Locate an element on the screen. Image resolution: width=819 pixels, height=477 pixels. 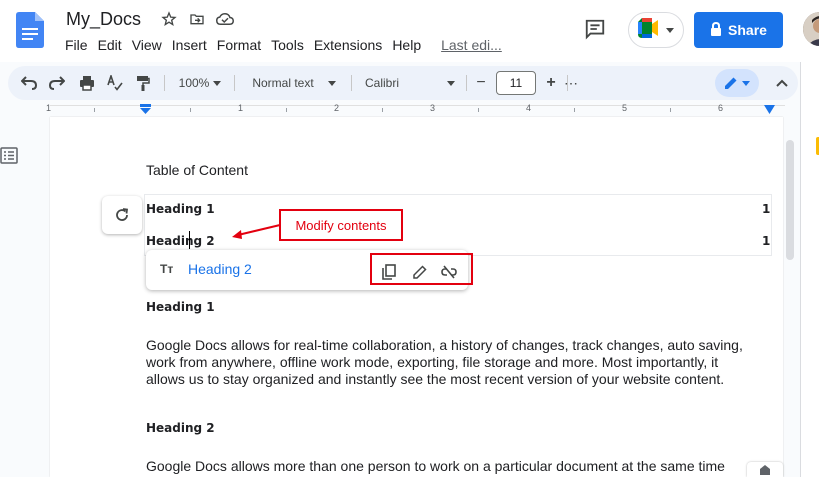
share-button: Share is located at coordinates (738, 30).